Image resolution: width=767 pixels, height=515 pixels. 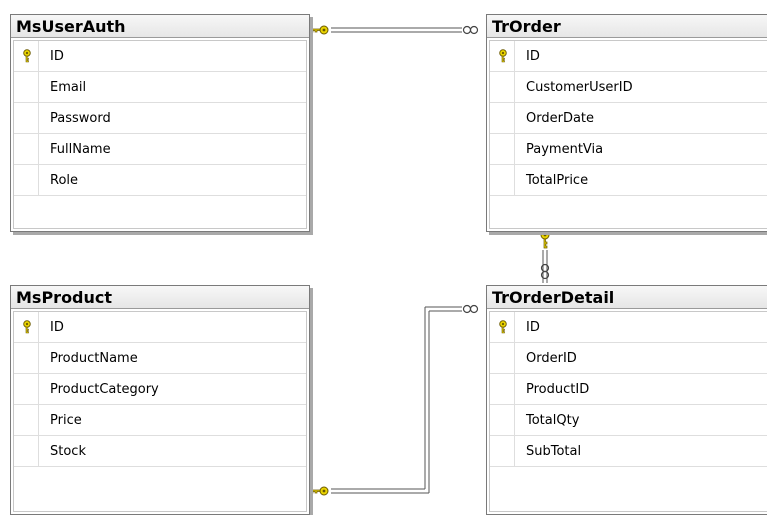 I want to click on column-row: OrderDate, so click(x=628, y=118).